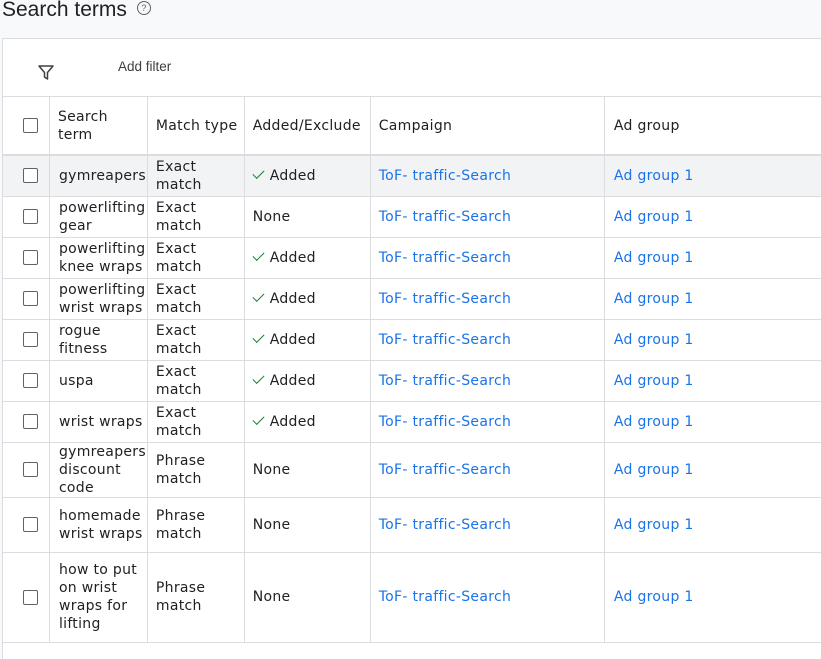  What do you see at coordinates (30, 125) in the screenshot?
I see `select-all-checkbox` at bounding box center [30, 125].